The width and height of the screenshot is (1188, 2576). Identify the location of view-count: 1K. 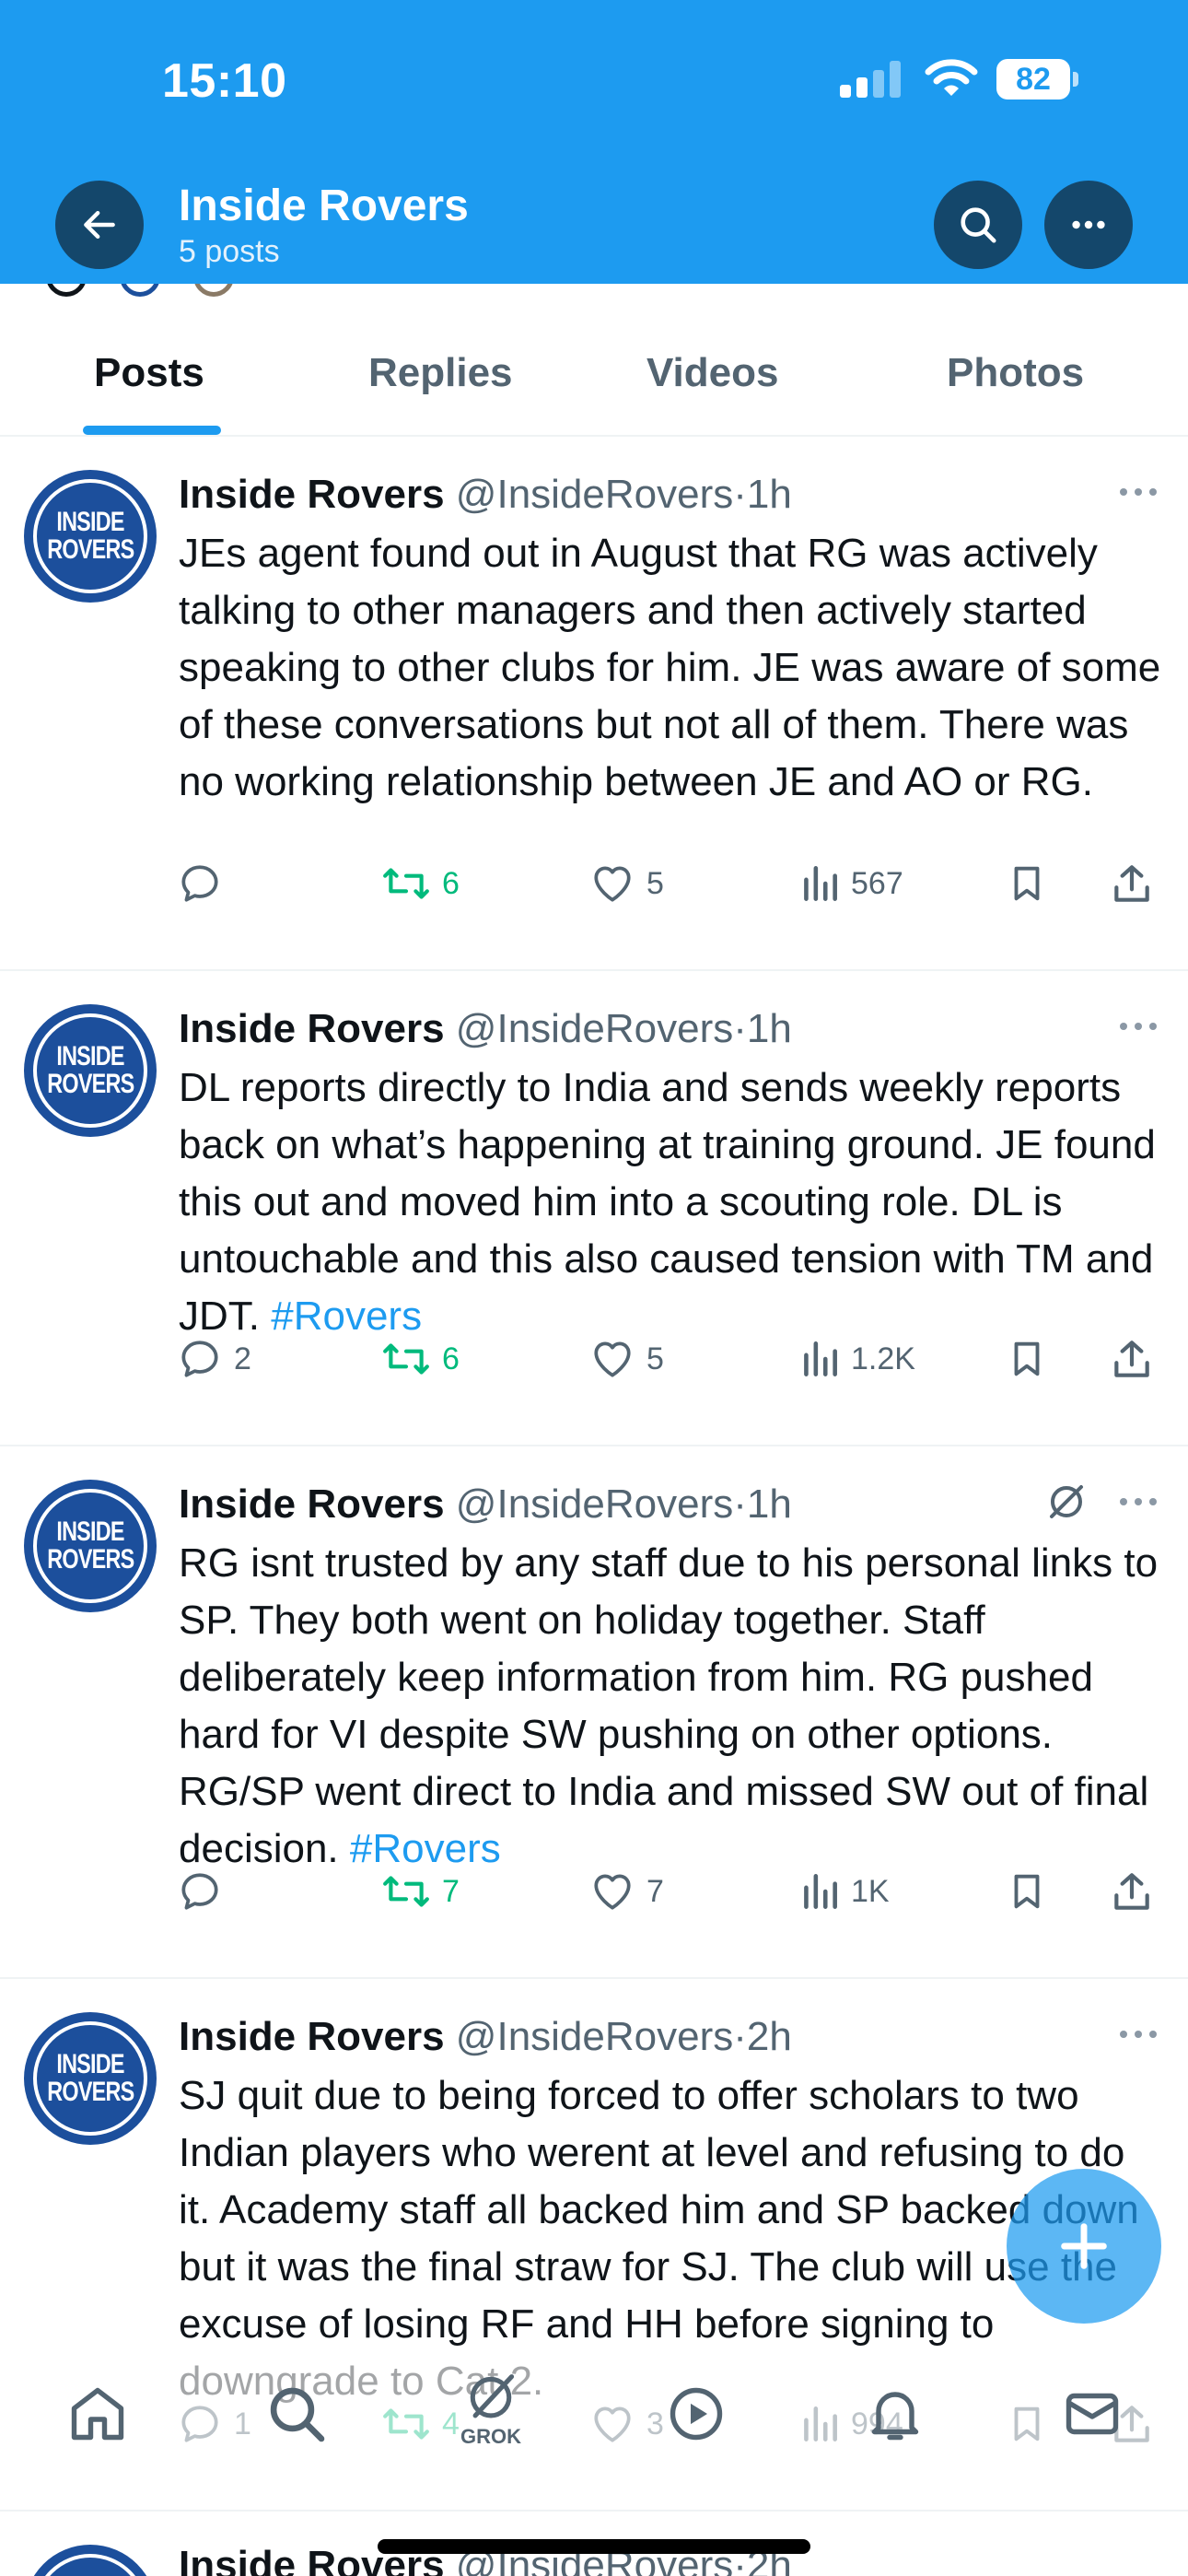
(870, 1891).